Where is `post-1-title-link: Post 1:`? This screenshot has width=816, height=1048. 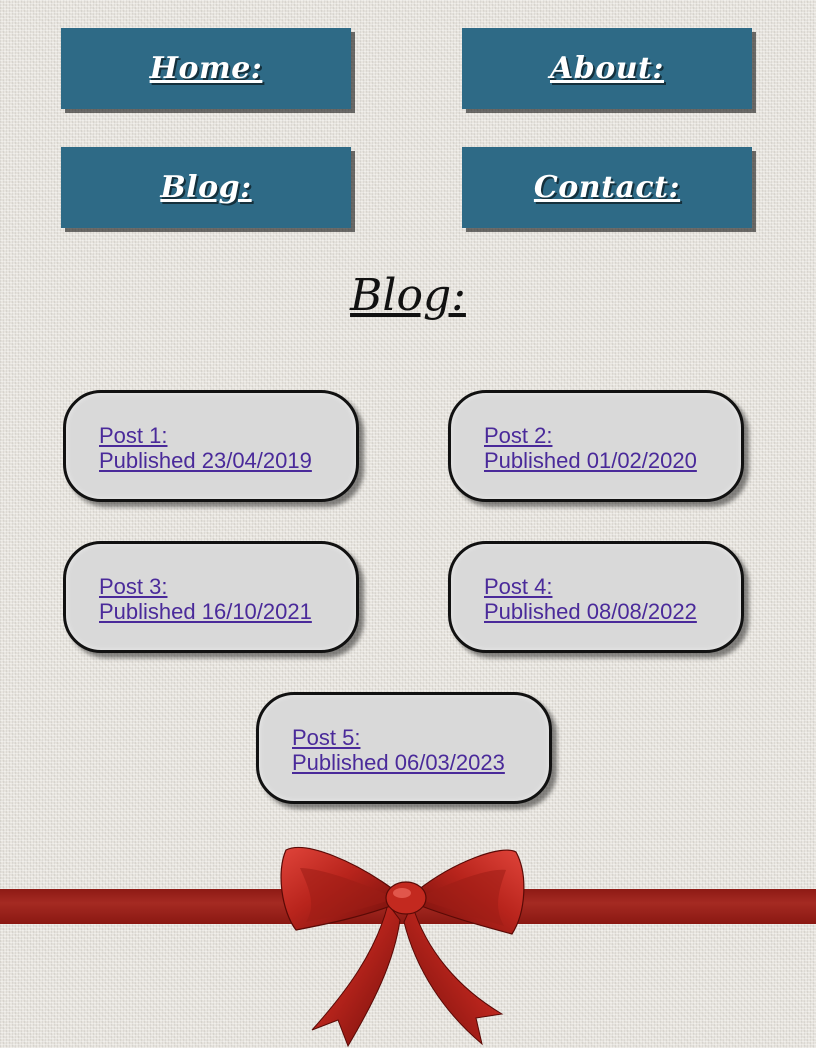 post-1-title-link: Post 1: is located at coordinates (227, 435).